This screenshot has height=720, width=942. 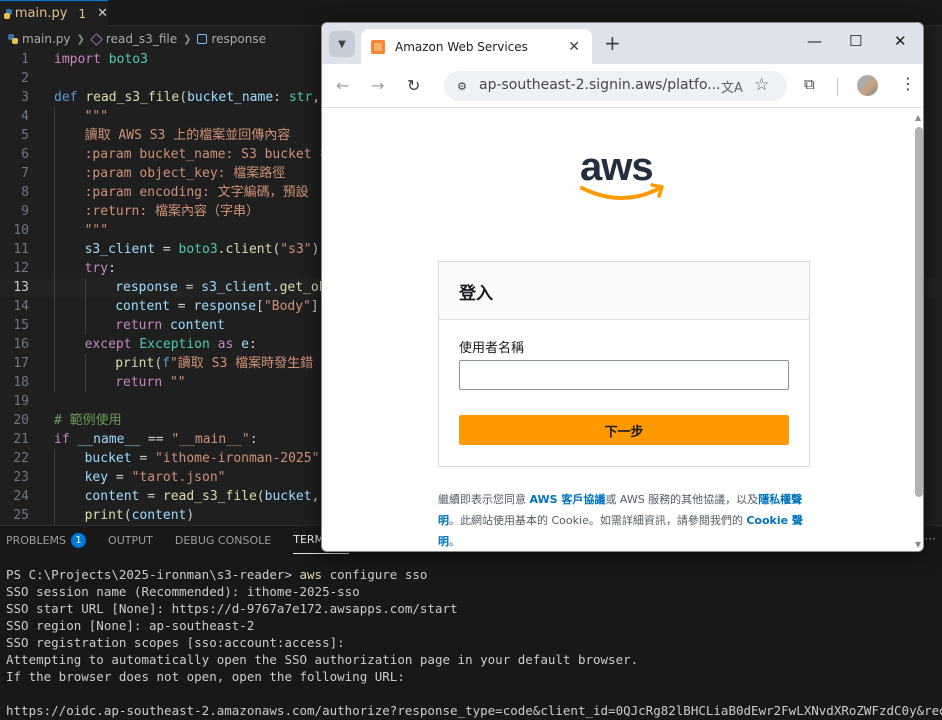 What do you see at coordinates (454, 541) in the screenshot?
I see `legal-text-4: 。` at bounding box center [454, 541].